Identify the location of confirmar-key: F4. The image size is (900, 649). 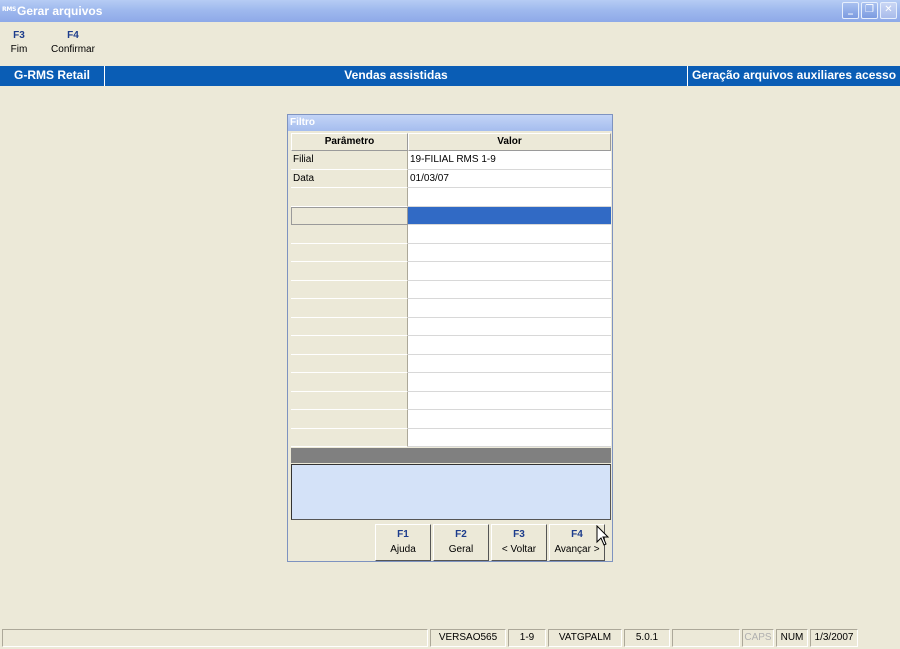
(73, 35).